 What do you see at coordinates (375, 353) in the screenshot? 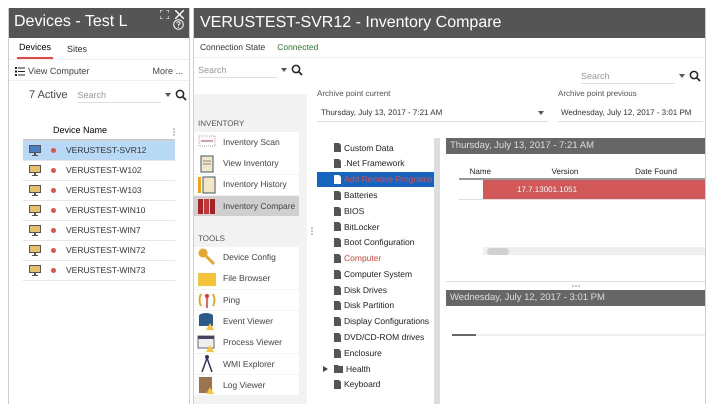
I see `tree-item: Enclosure` at bounding box center [375, 353].